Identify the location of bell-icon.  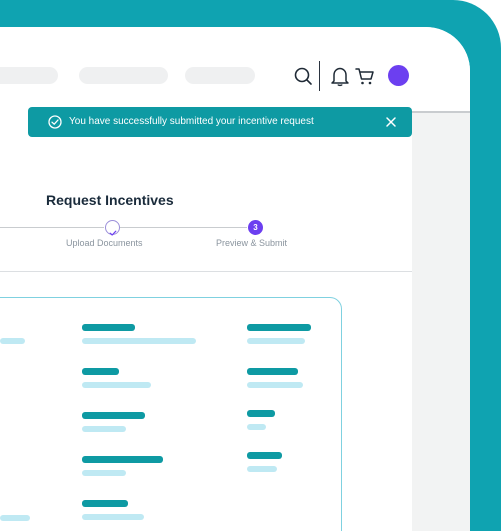
(340, 76).